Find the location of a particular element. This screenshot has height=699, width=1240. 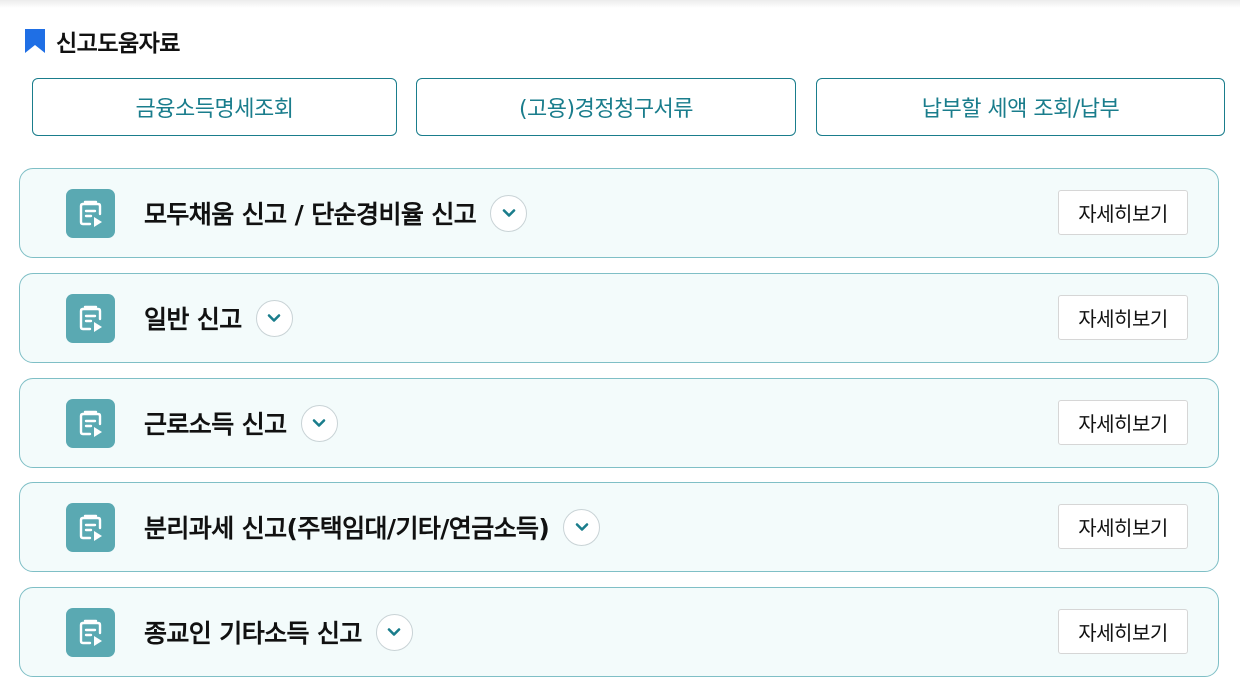

card-title: 종교인 기타소득 신고 is located at coordinates (253, 633).